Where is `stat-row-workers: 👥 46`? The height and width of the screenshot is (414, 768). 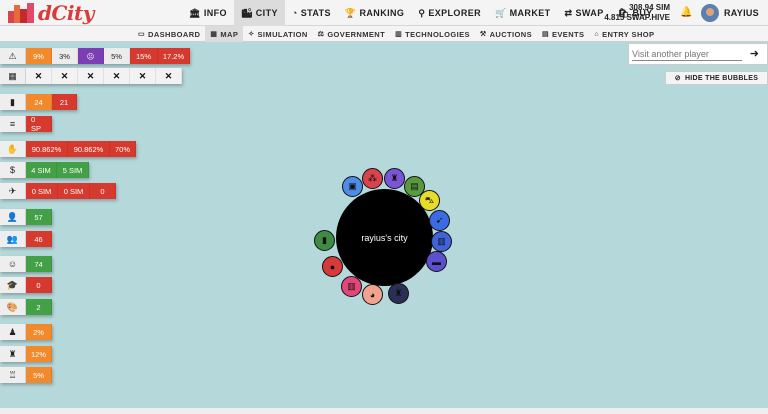 stat-row-workers: 👥 46 is located at coordinates (26, 239).